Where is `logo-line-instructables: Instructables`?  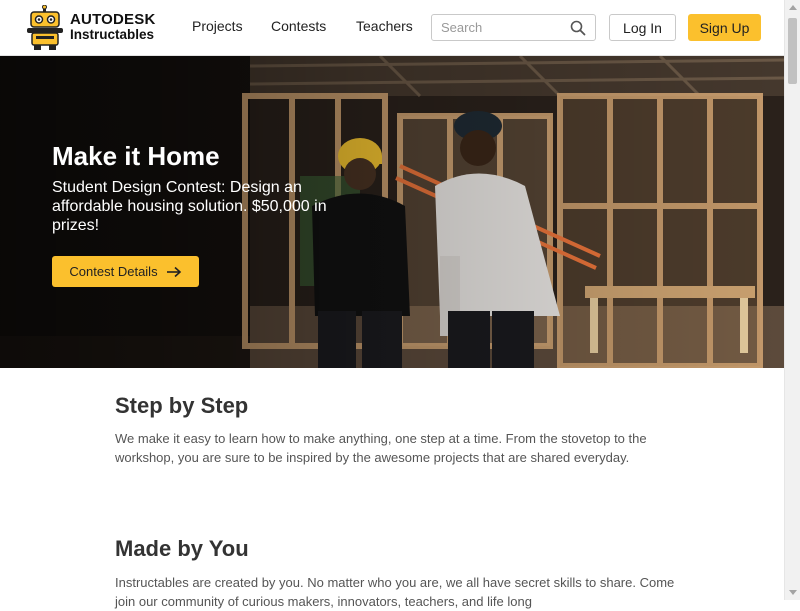
logo-line-instructables: Instructables is located at coordinates (112, 34).